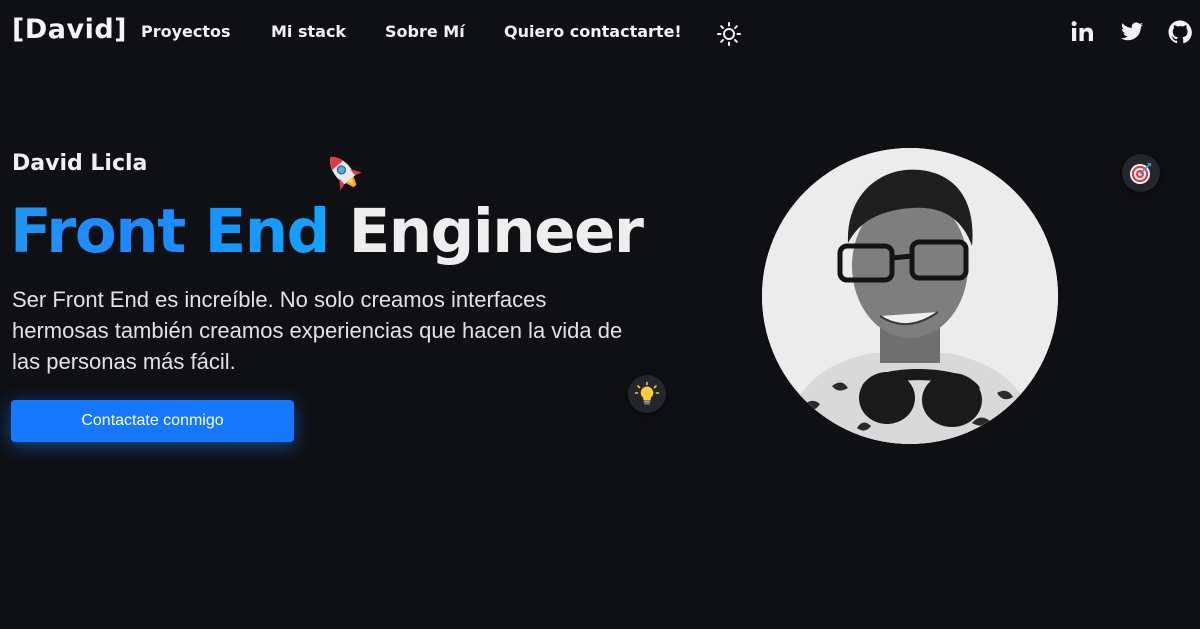  What do you see at coordinates (910, 296) in the screenshot?
I see `avatar` at bounding box center [910, 296].